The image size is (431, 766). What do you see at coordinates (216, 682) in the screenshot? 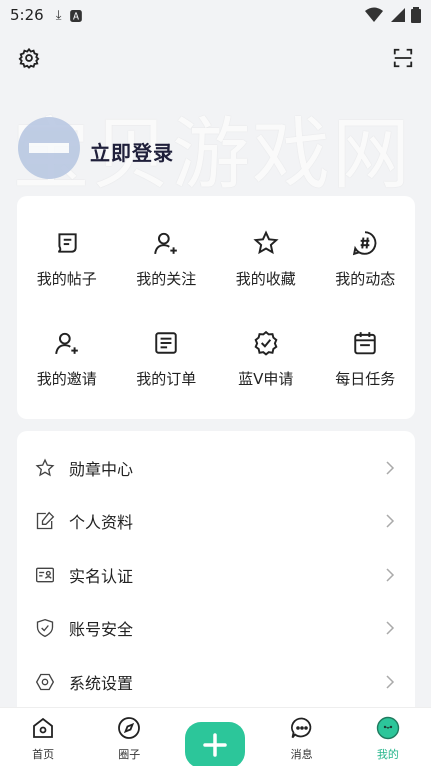
I see `menu-item-system-settings: 系统设置` at bounding box center [216, 682].